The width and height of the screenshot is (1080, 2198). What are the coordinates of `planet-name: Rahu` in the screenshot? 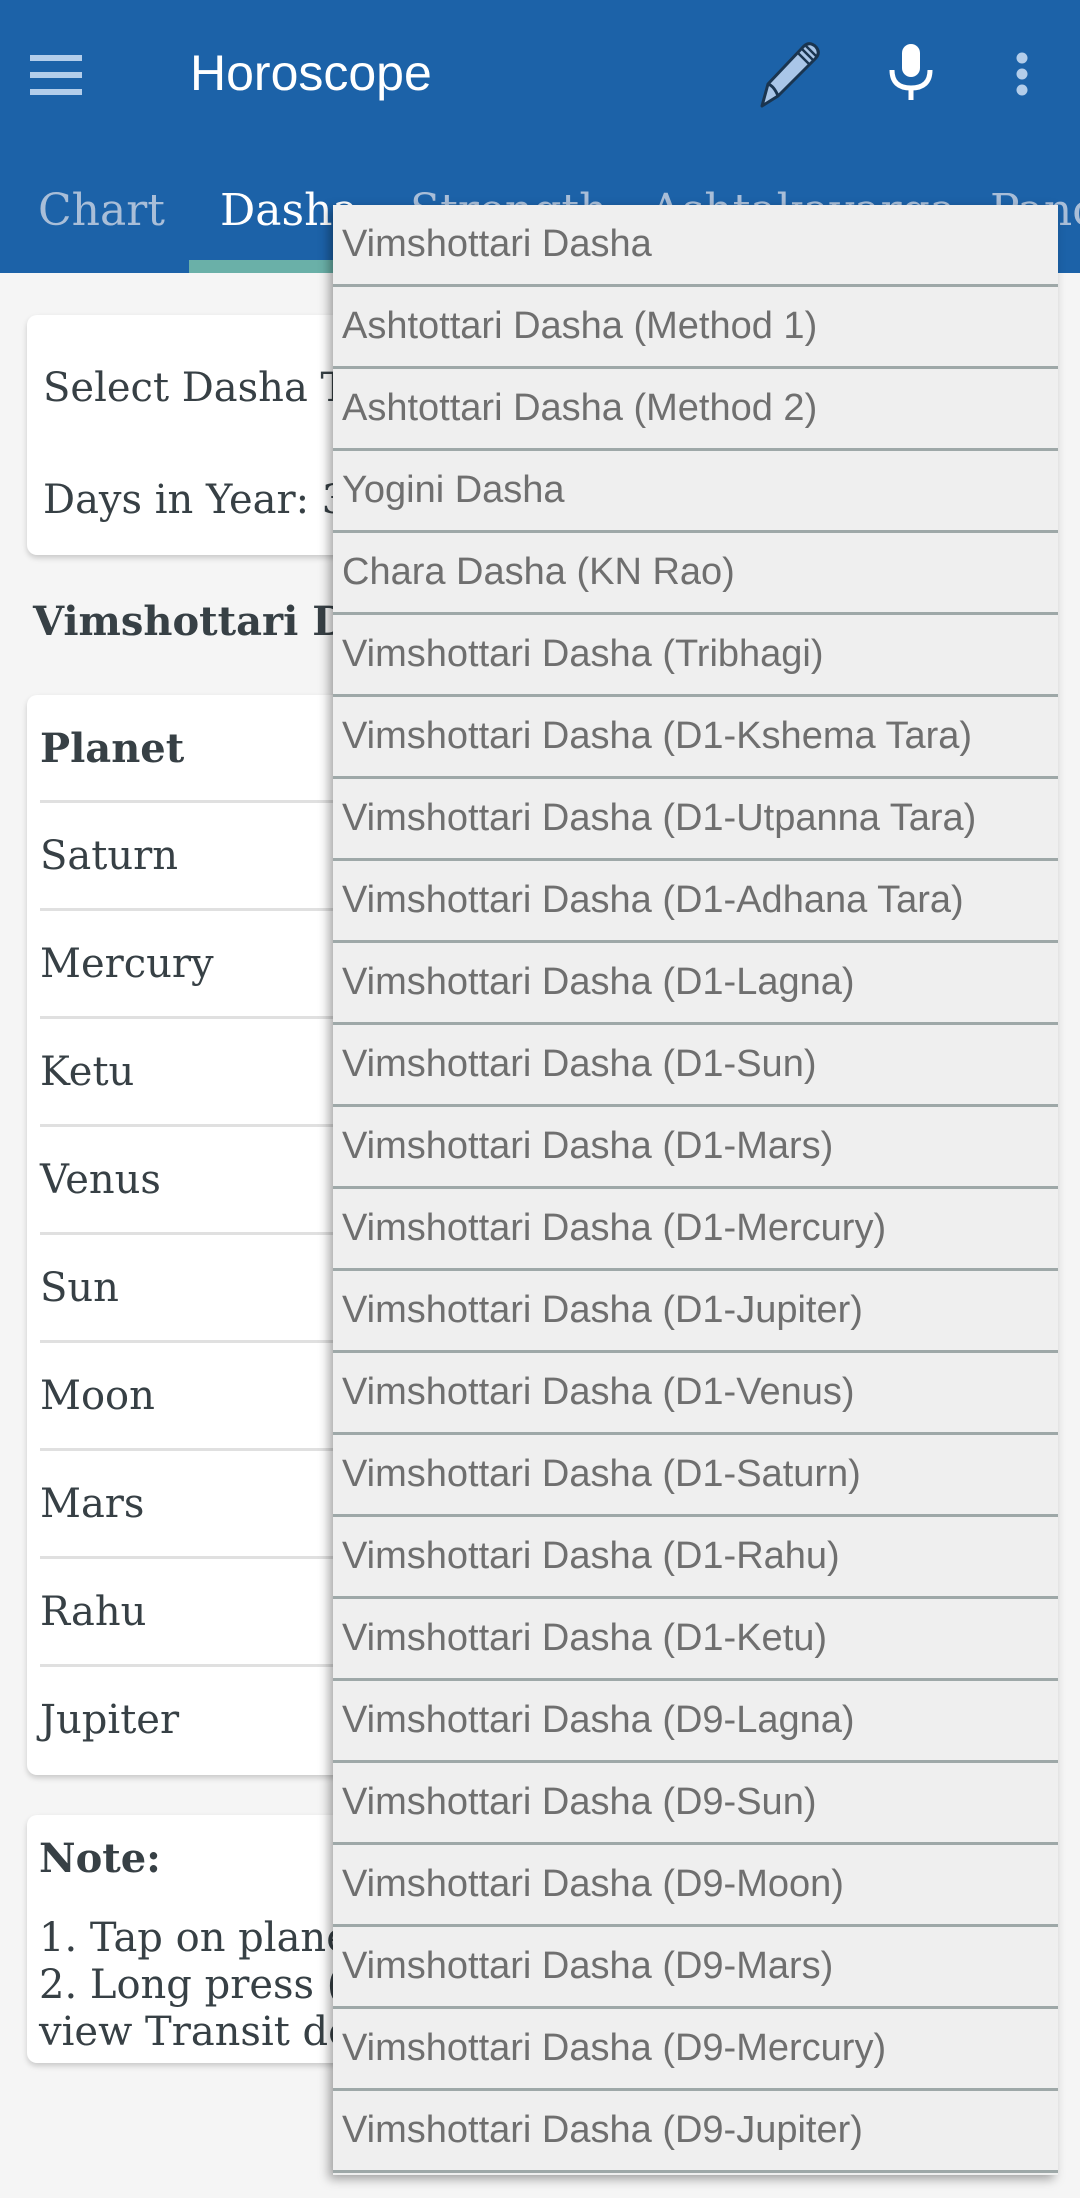 It's located at (93, 1612).